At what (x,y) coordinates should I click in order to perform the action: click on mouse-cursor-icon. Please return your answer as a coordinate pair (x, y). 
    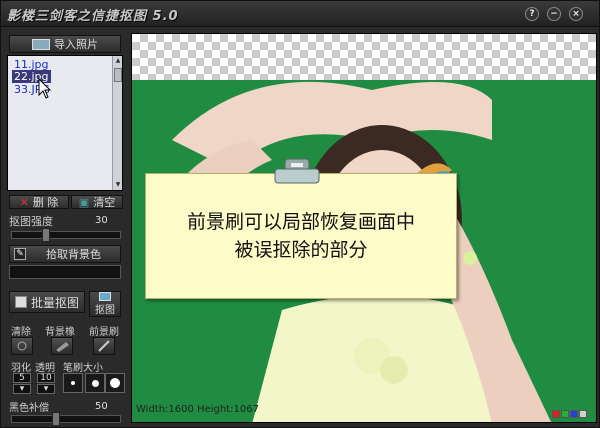
    Looking at the image, I should click on (45, 88).